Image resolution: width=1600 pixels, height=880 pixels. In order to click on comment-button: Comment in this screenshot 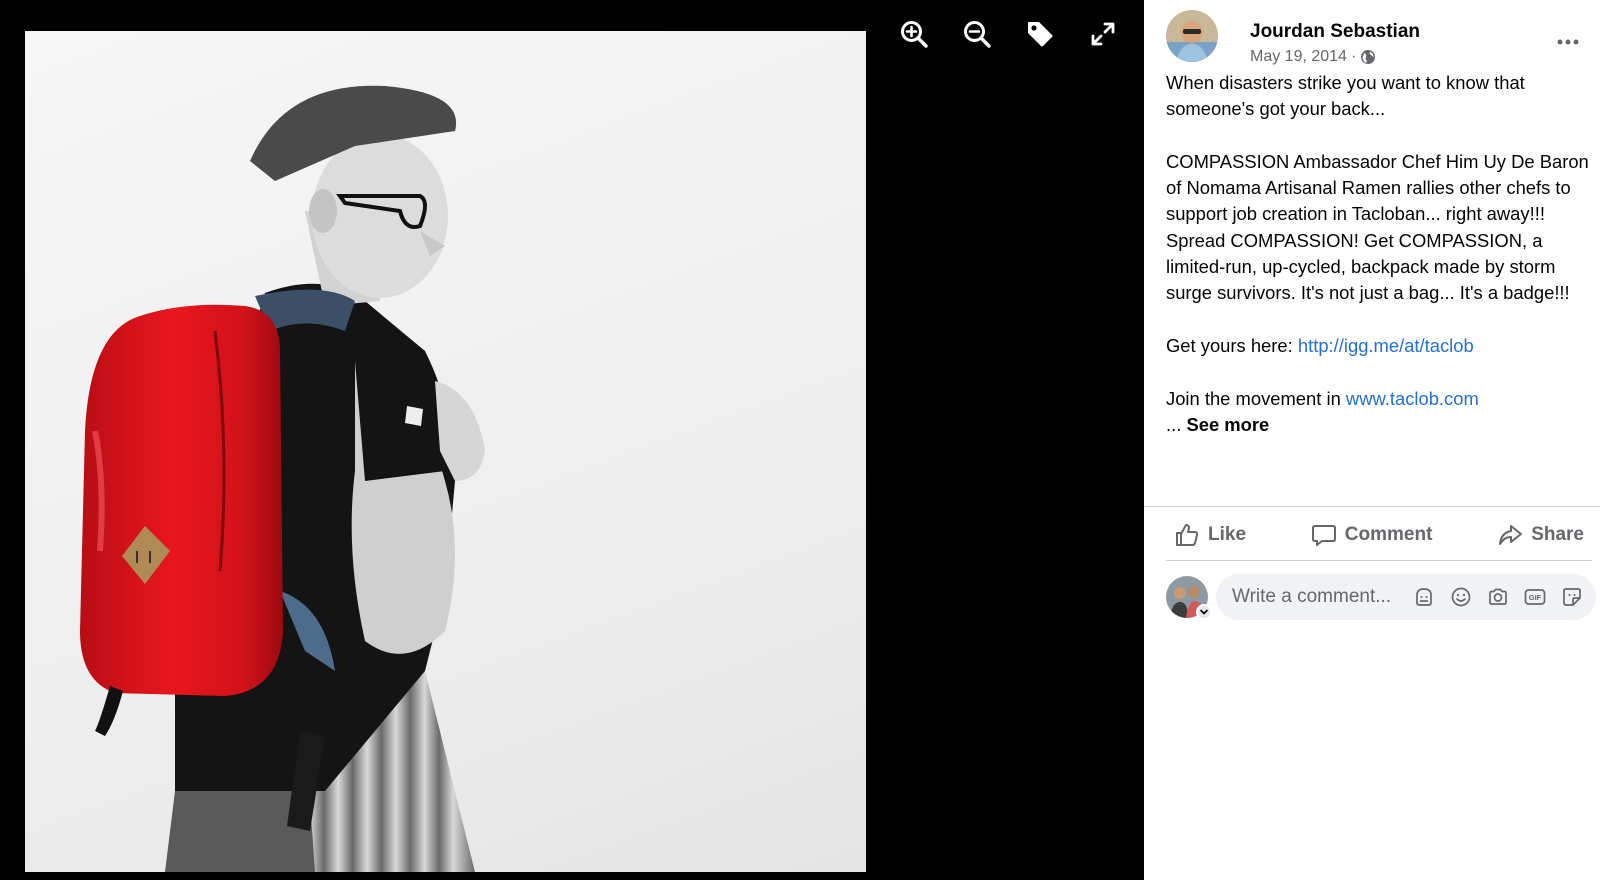, I will do `click(1372, 535)`.